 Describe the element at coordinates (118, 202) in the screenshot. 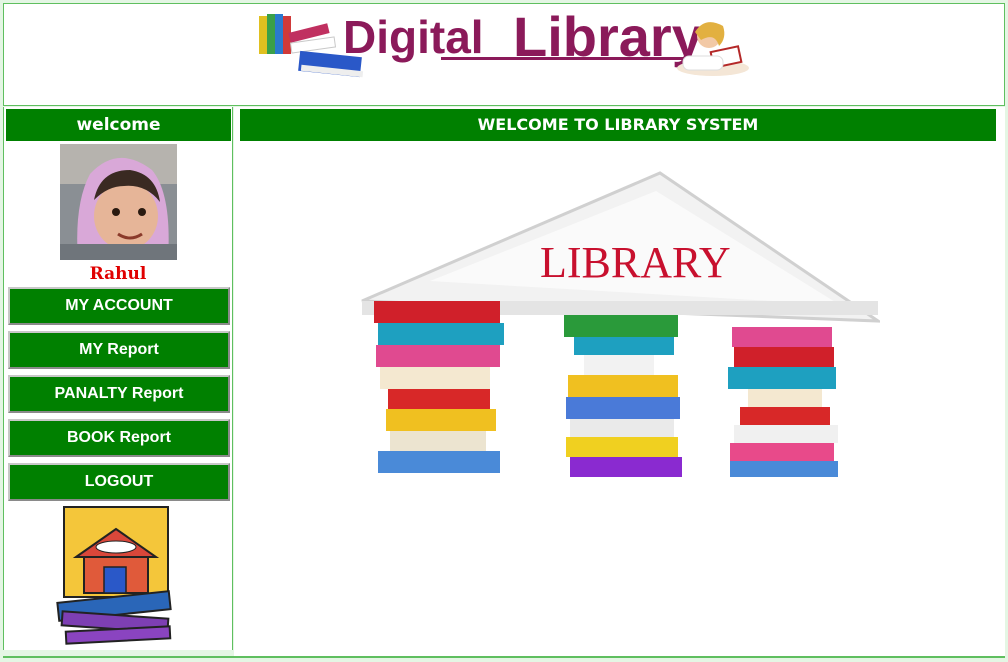

I see `user-avatar` at that location.